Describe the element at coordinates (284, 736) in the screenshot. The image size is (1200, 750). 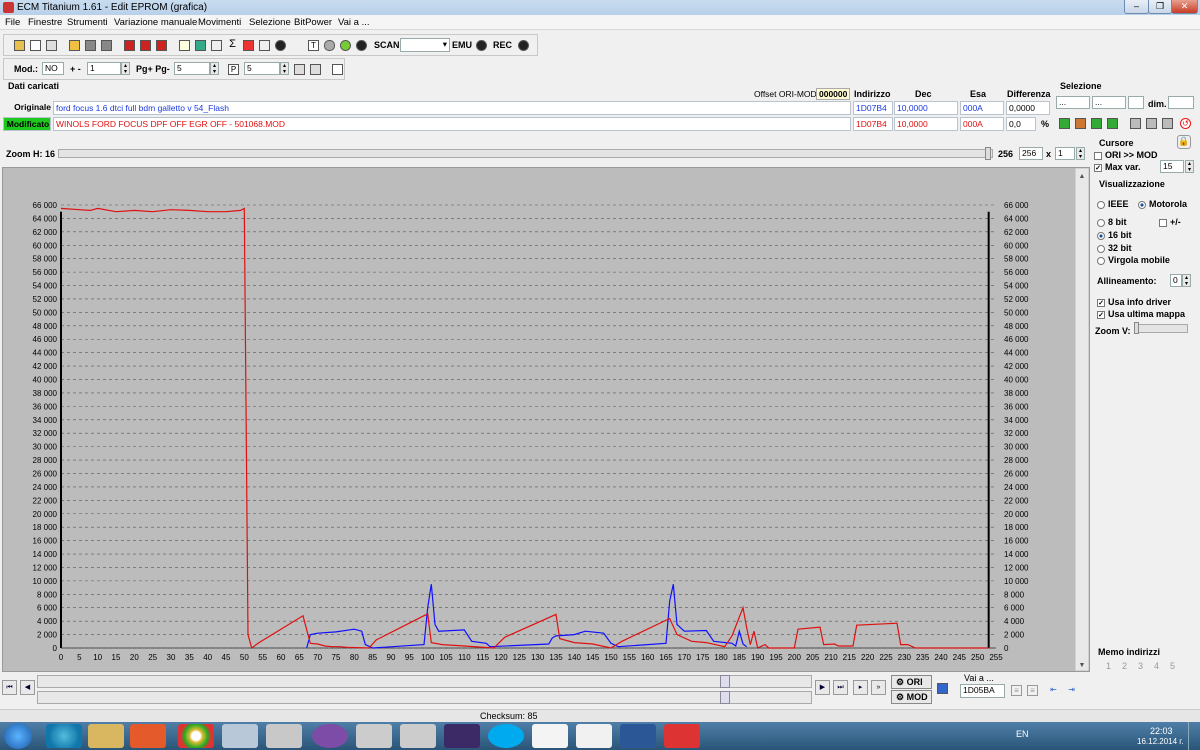
I see `paint-icon` at that location.